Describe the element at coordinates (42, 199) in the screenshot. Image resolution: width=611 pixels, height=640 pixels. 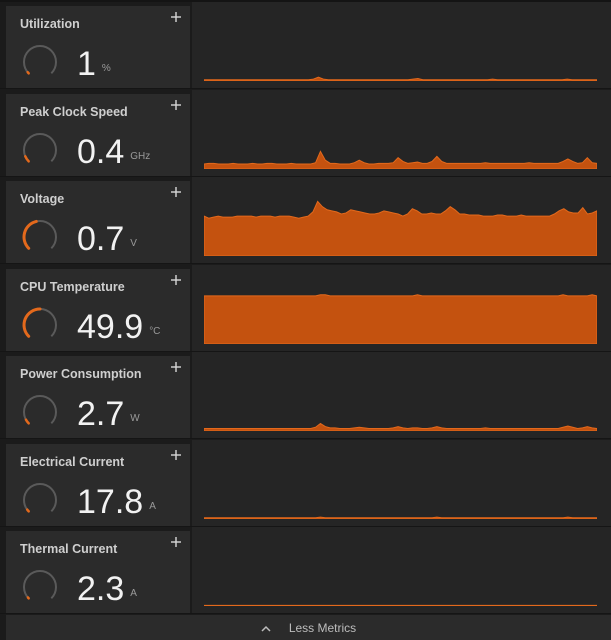
I see `metric-label: Voltage` at that location.